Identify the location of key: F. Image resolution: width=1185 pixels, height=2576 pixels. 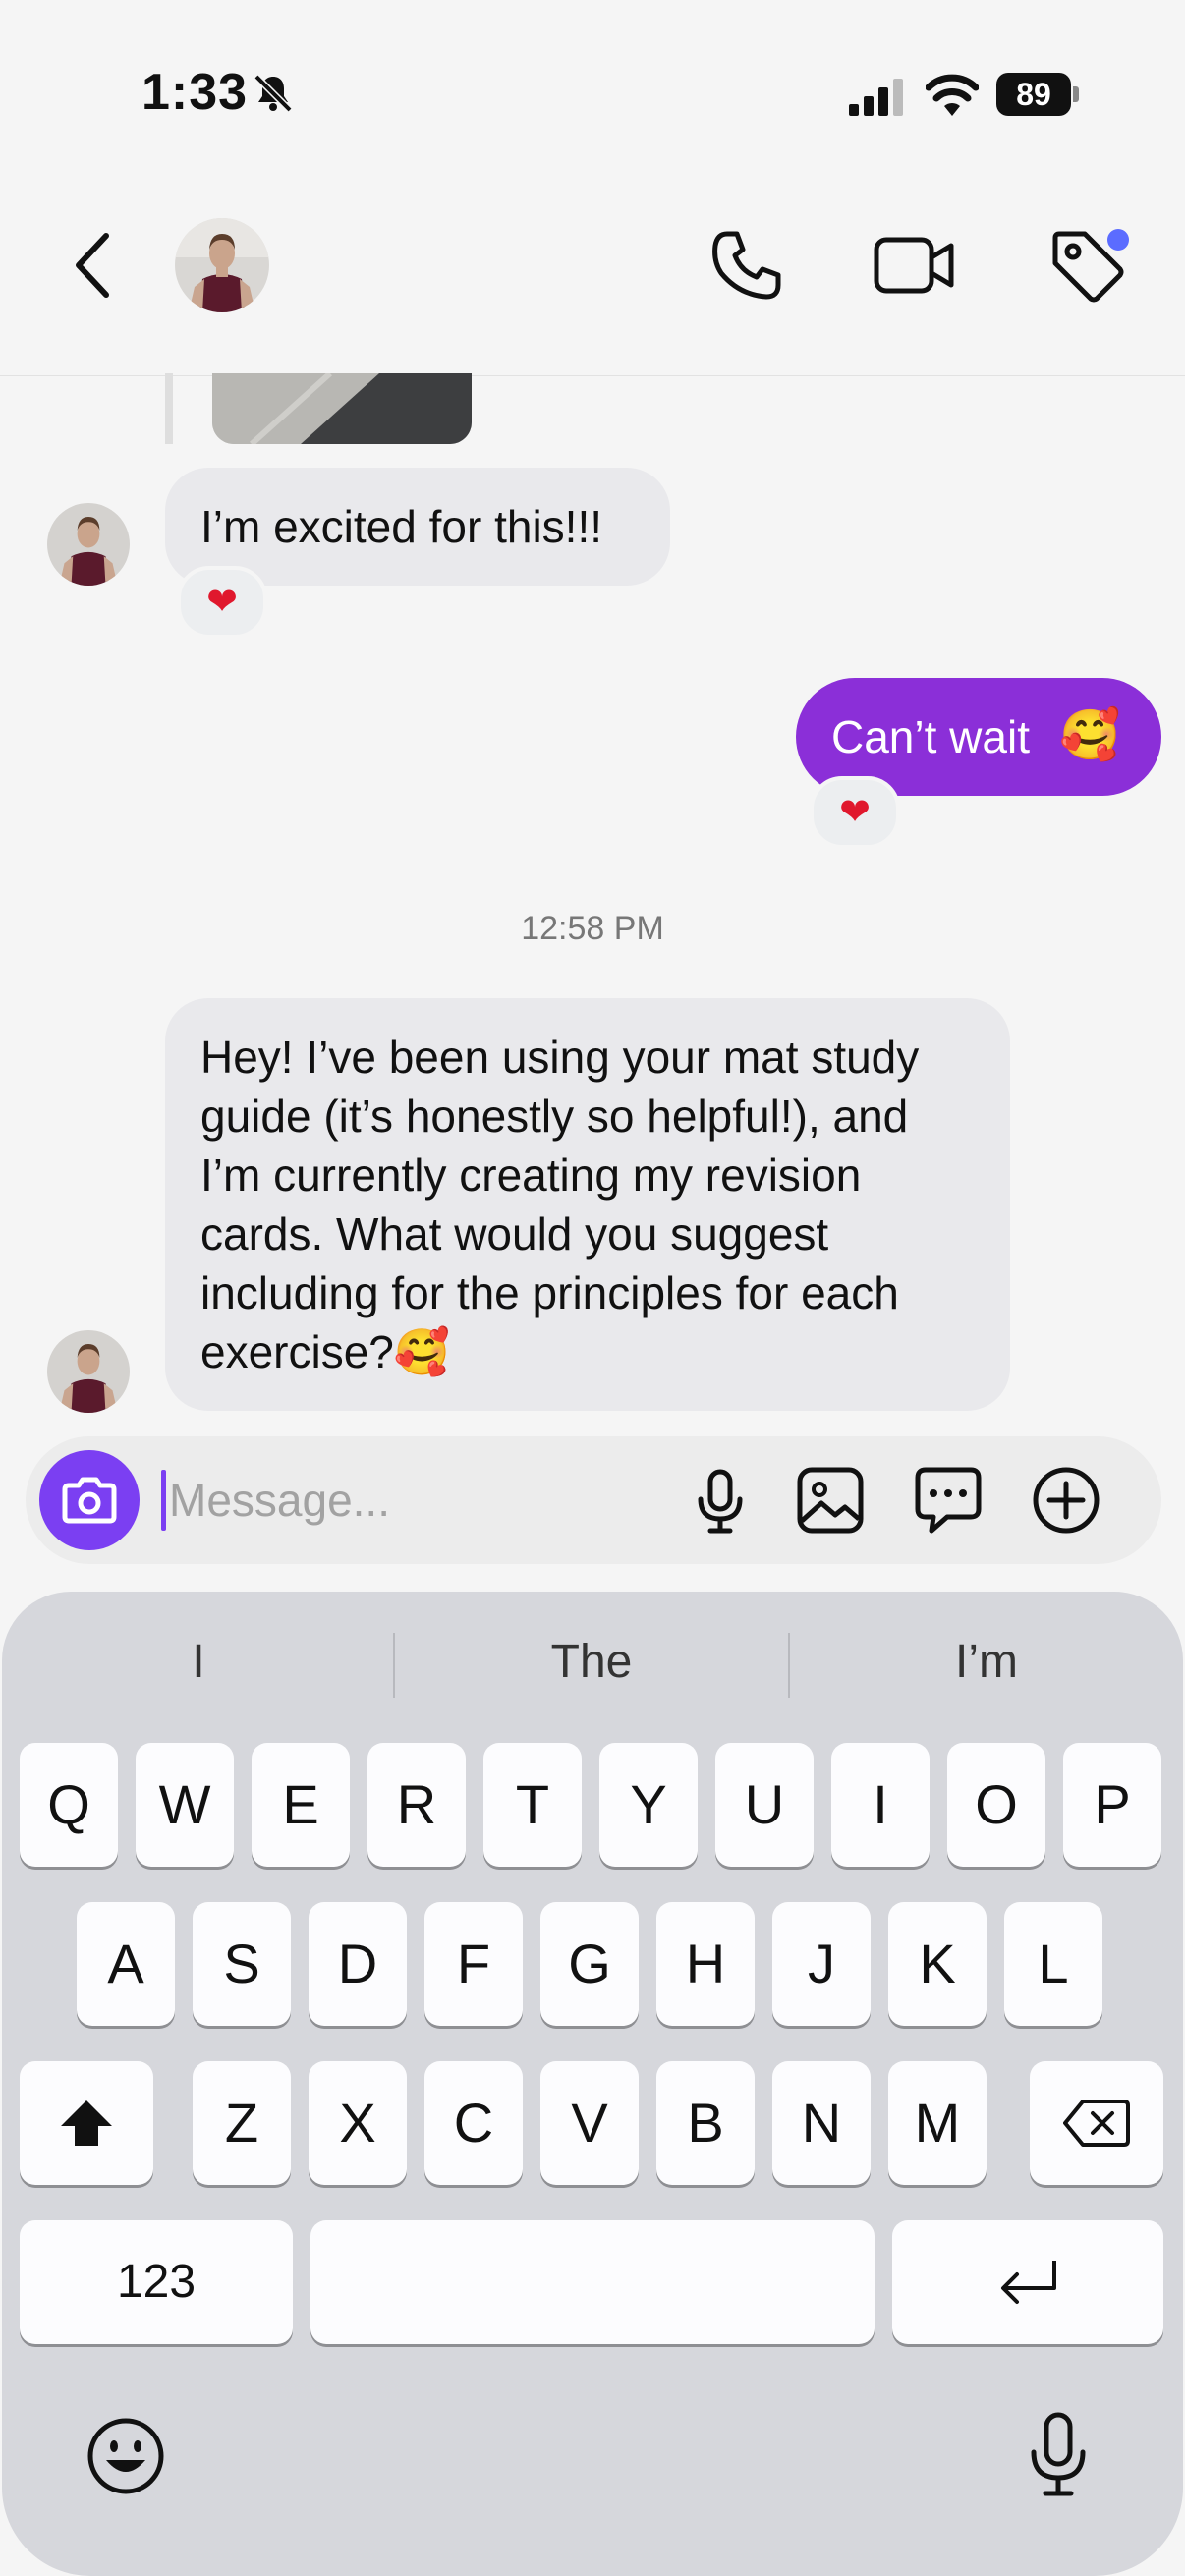
(474, 1964).